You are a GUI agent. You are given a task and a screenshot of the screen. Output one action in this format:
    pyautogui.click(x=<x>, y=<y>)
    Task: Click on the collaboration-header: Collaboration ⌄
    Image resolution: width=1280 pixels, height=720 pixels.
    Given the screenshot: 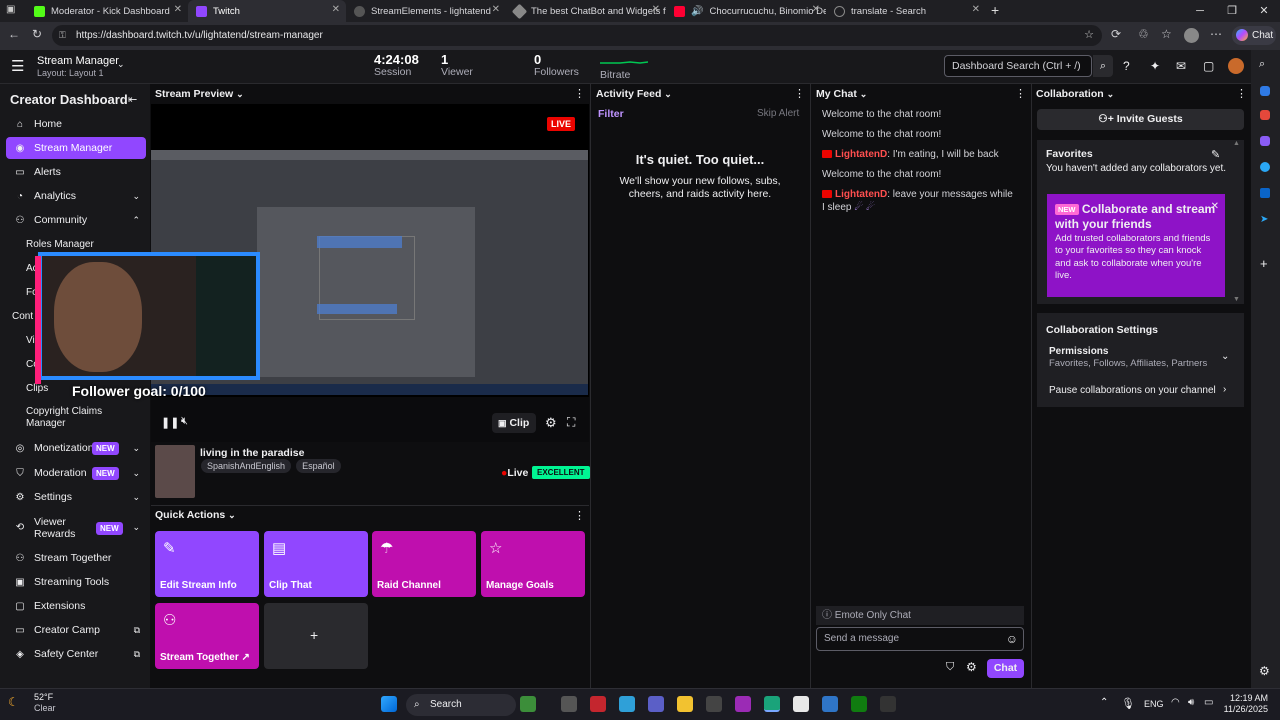 What is the action you would take?
    pyautogui.click(x=1075, y=97)
    